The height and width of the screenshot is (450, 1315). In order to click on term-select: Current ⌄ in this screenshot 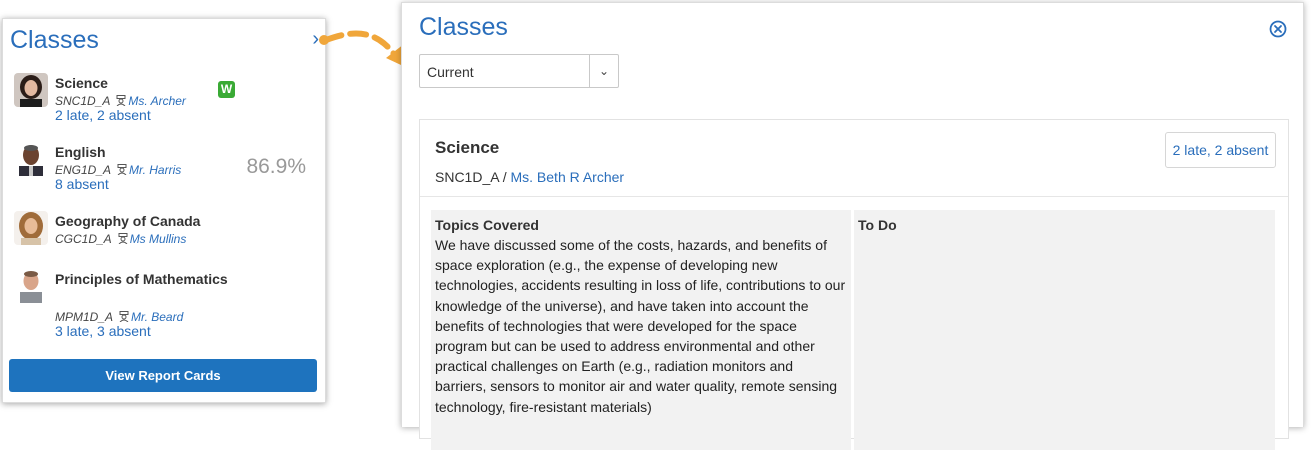, I will do `click(519, 71)`.